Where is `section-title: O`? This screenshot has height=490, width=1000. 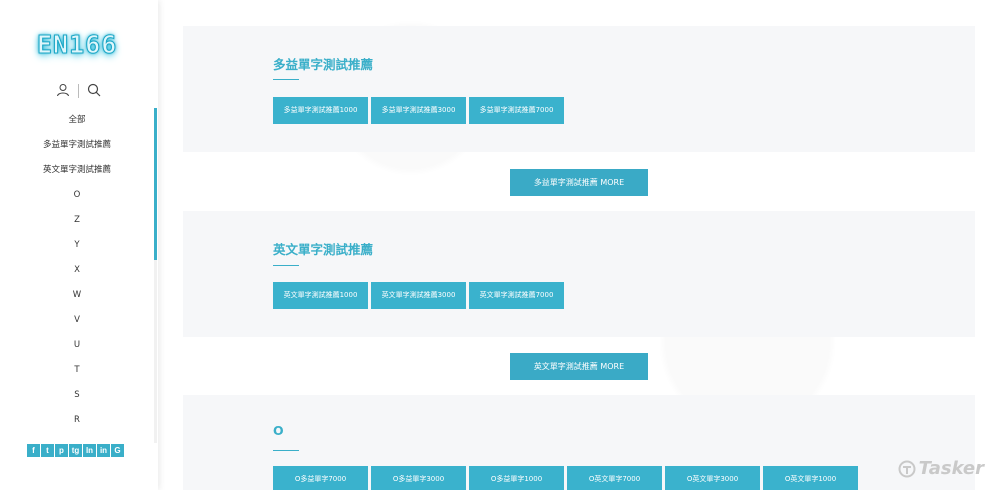 section-title: O is located at coordinates (278, 430).